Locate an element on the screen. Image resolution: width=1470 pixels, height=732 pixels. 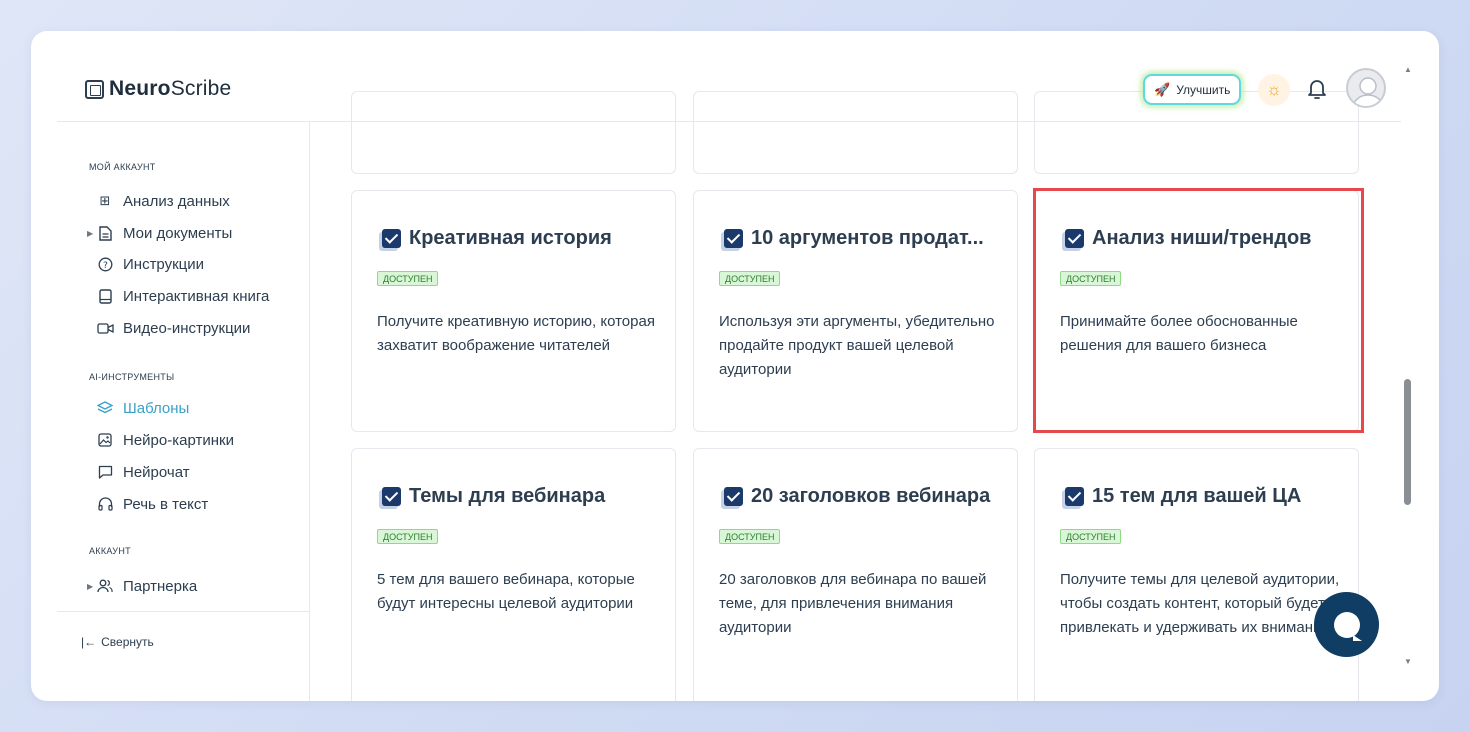
chat-icon is located at coordinates (105, 472).